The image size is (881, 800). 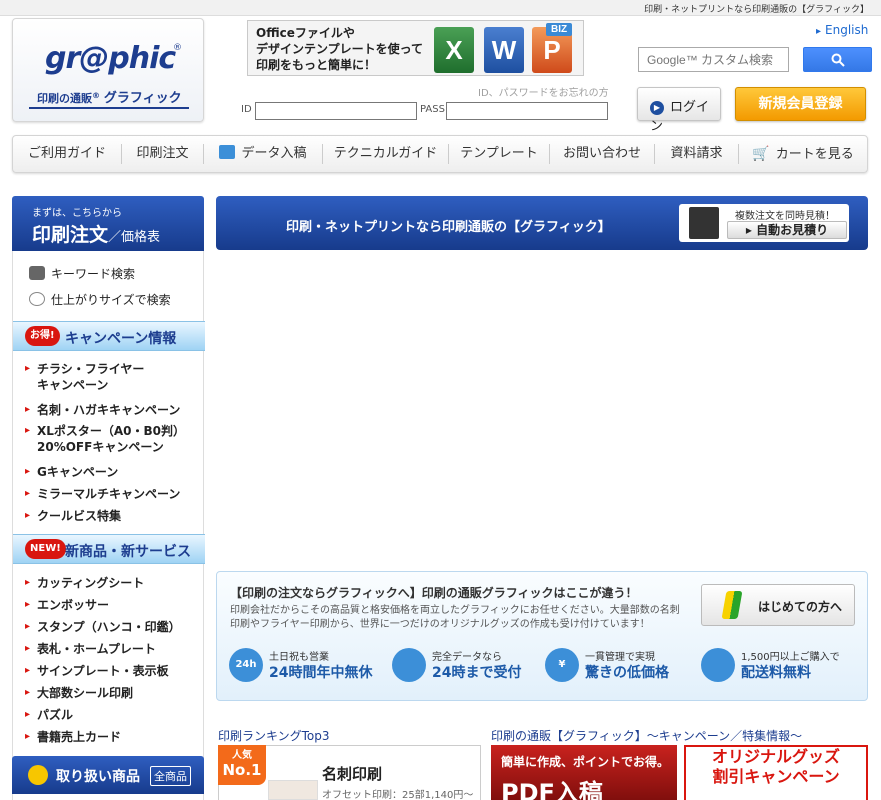 I want to click on auto-estimate-button: ▸ 自動お見積り, so click(x=787, y=230).